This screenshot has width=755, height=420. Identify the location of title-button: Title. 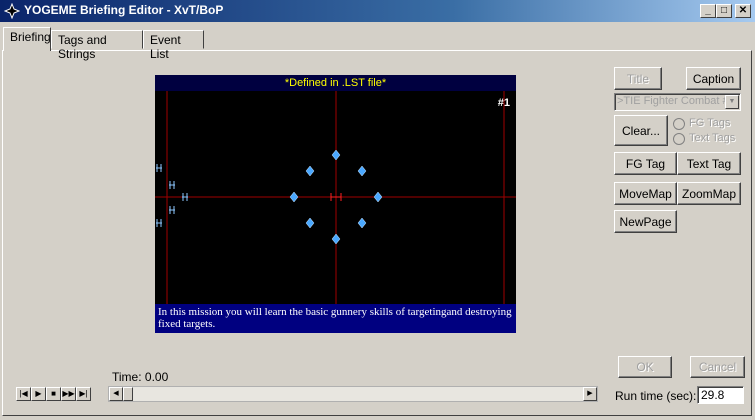
(638, 78).